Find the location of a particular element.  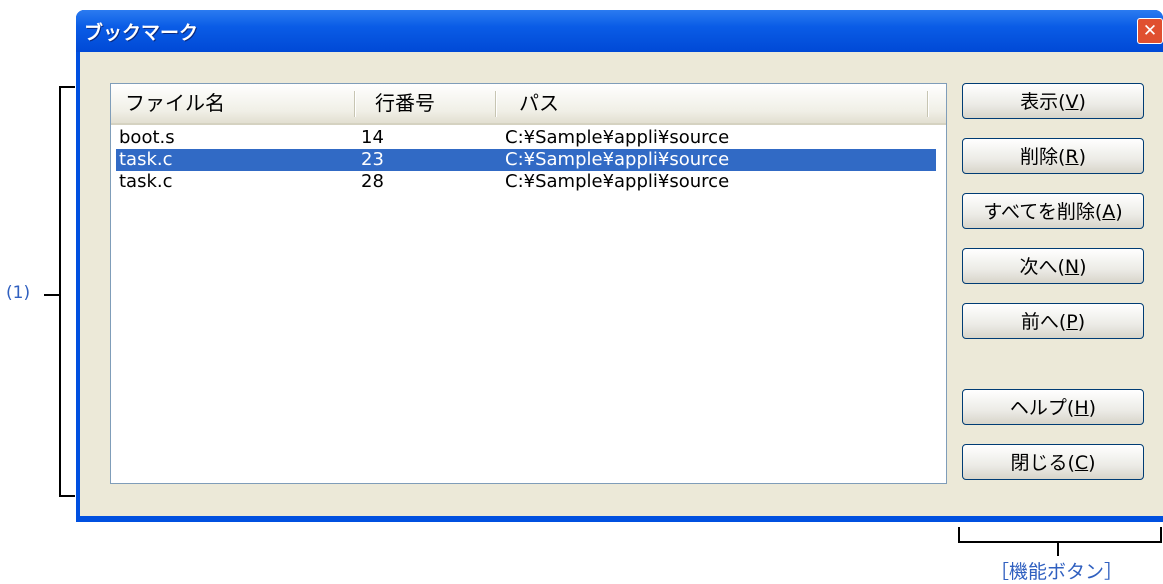

column-header-file: ファイル名 is located at coordinates (175, 103).